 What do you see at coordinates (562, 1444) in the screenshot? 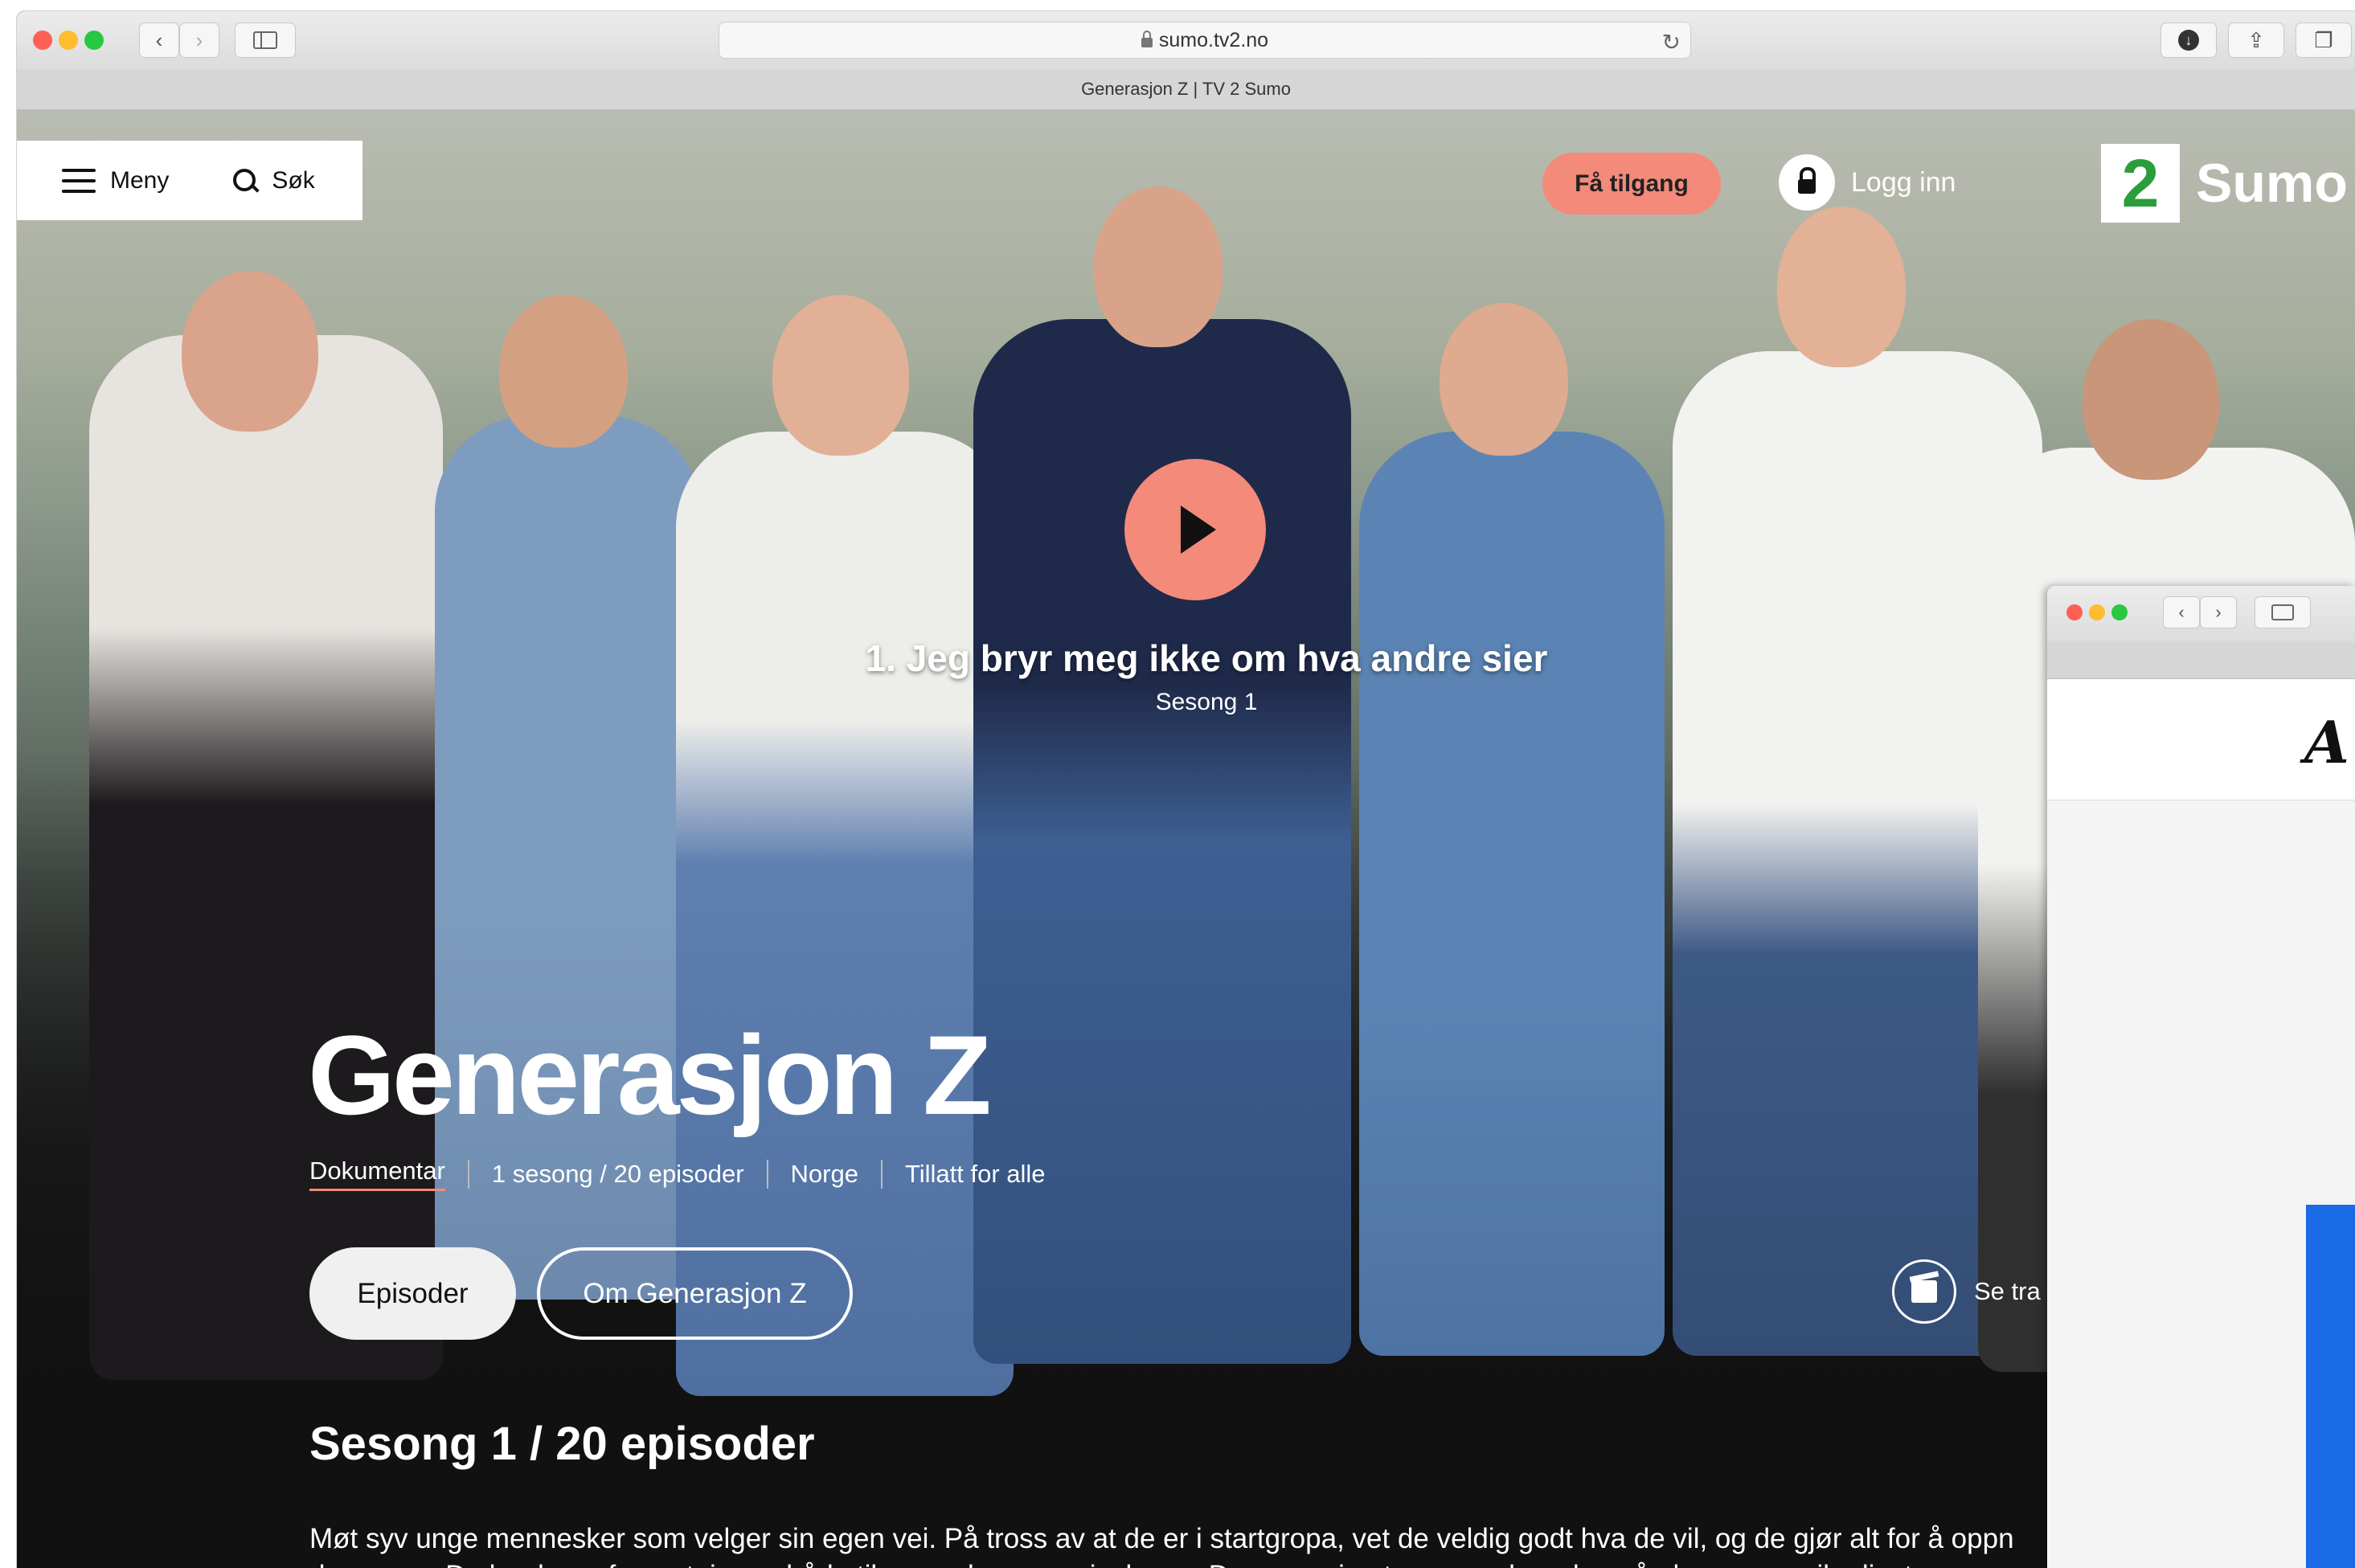
I see `season-heading: Sesong 1 / 20 episoder` at bounding box center [562, 1444].